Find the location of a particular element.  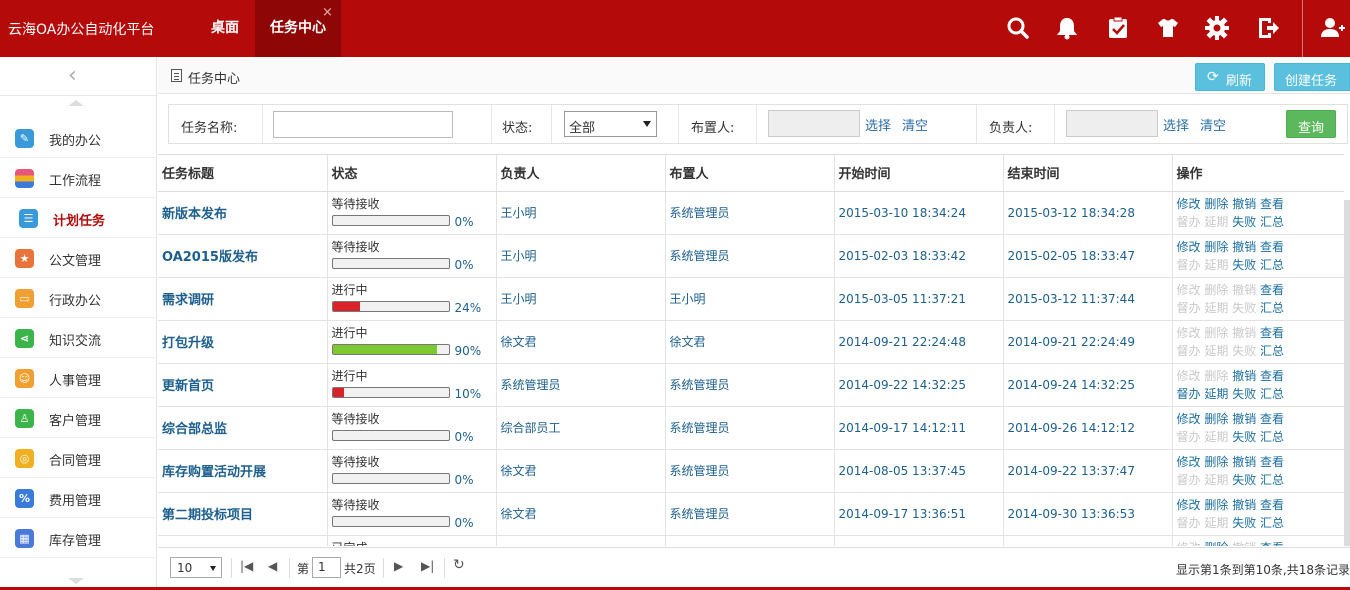

logout-icon is located at coordinates (1268, 28).